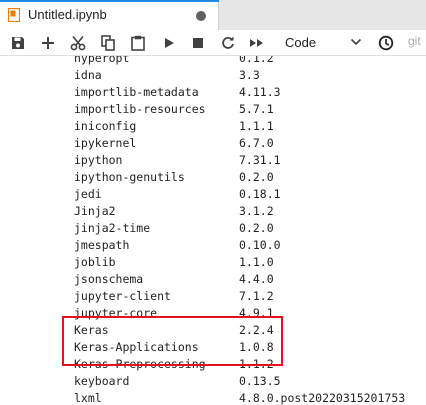  I want to click on cut-icon, so click(78, 42).